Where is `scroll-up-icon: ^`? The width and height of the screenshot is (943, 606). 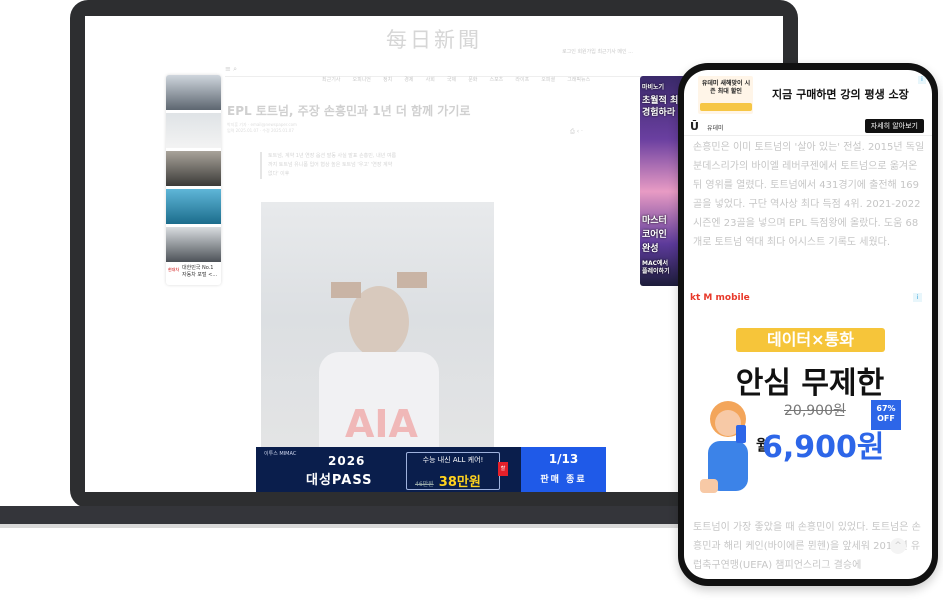
scroll-up-icon: ^ is located at coordinates (898, 546).